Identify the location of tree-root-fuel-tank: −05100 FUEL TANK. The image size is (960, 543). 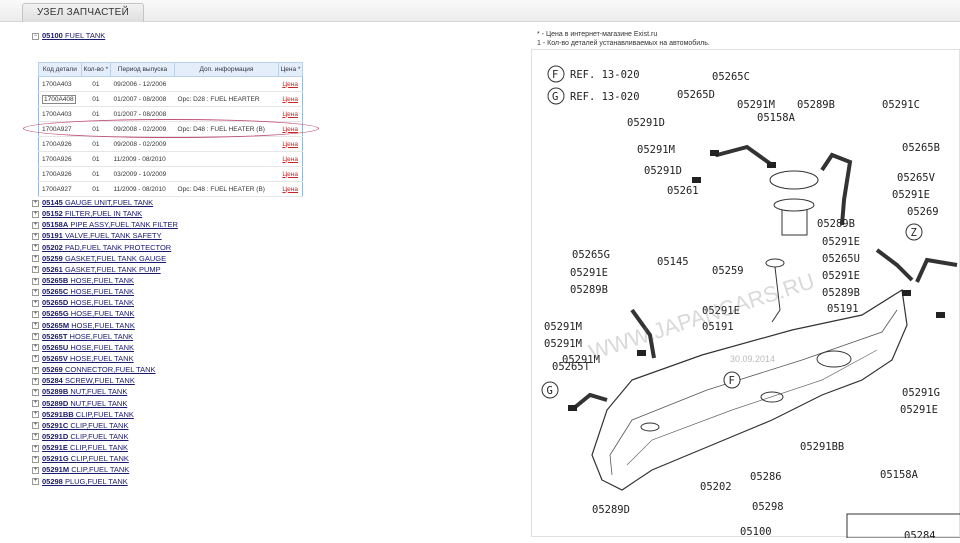
(68, 35).